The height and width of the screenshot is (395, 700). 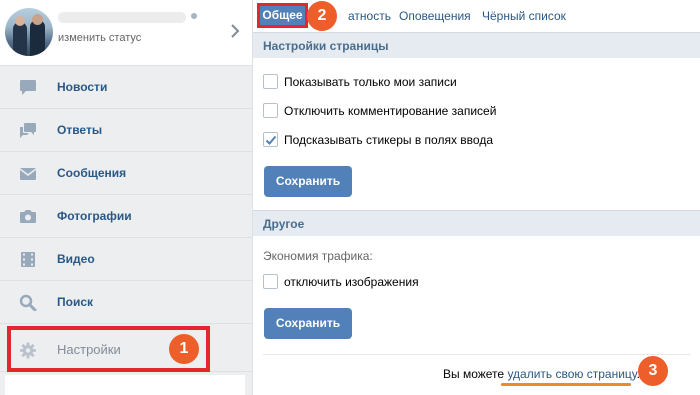 What do you see at coordinates (126, 130) in the screenshot?
I see `sidebar-item-replies: Ответы` at bounding box center [126, 130].